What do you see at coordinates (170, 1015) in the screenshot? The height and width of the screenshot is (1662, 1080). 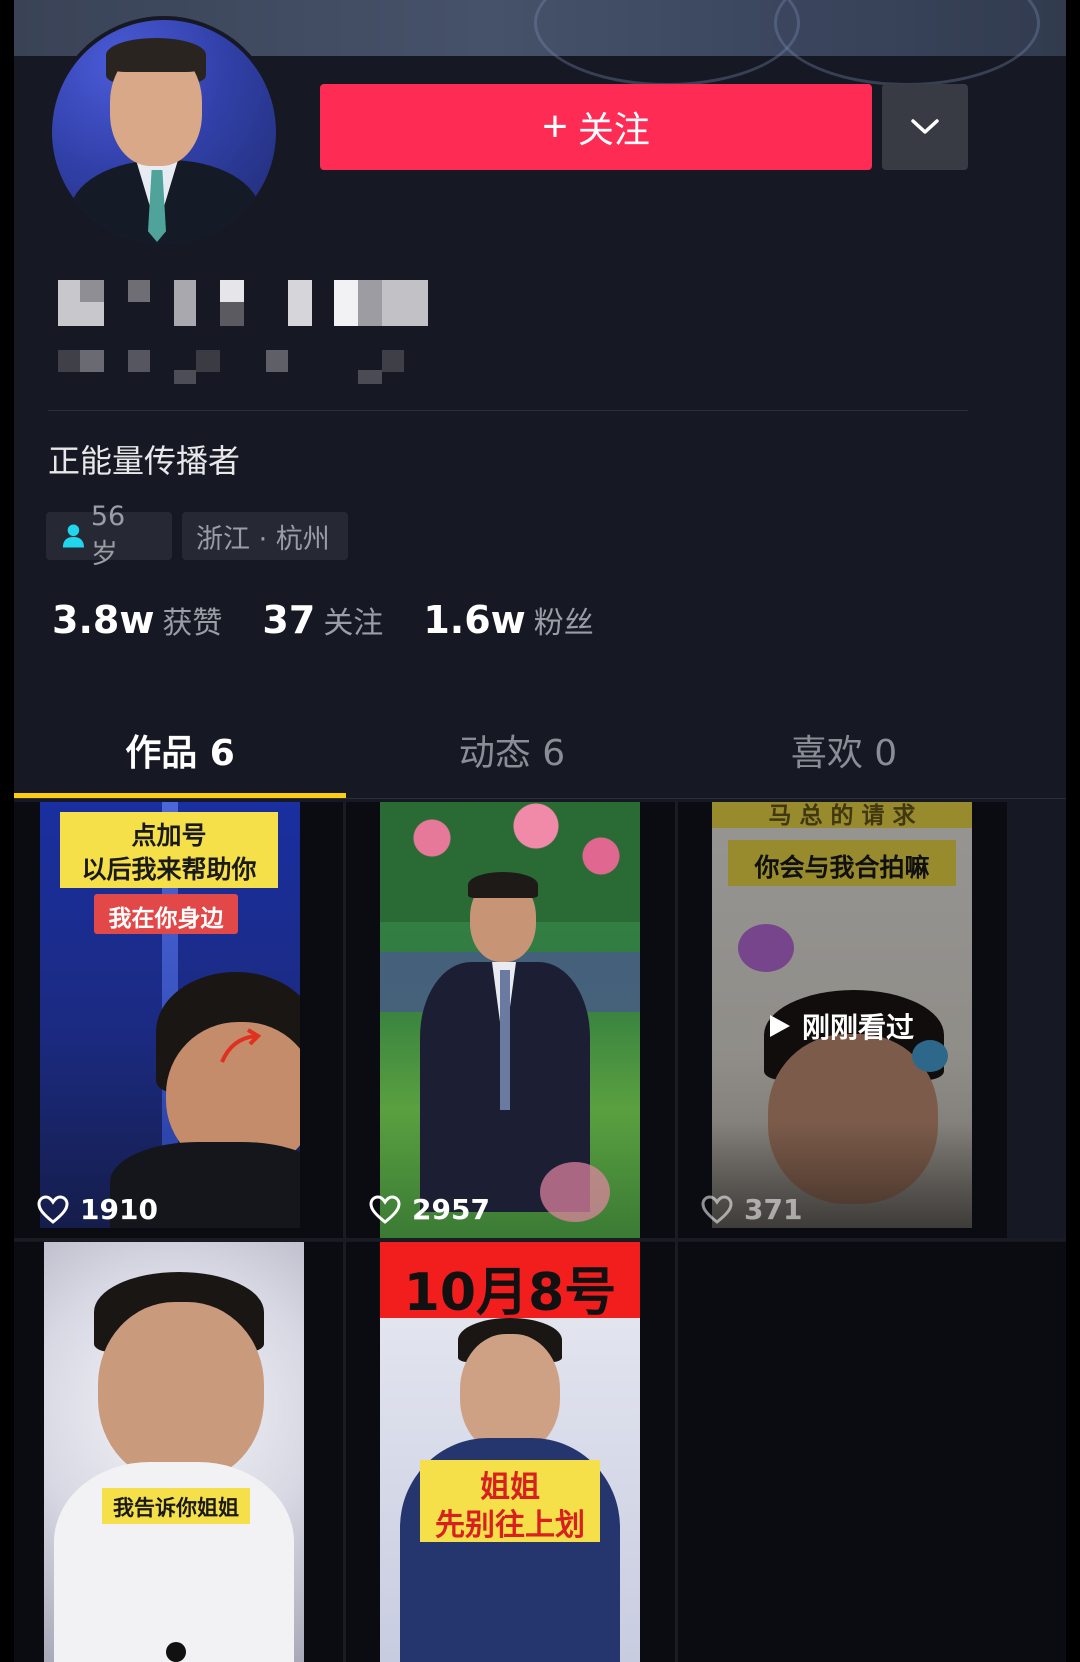 I see `video-thumbnail: 点加号 以后我来帮助你 我在你身边` at bounding box center [170, 1015].